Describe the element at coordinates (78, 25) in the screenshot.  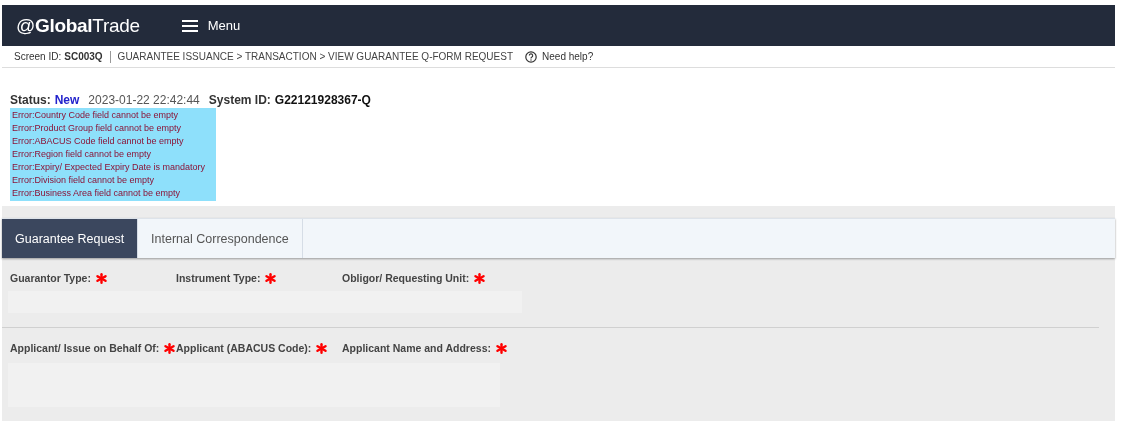
I see `logo: @GlobalTrade` at that location.